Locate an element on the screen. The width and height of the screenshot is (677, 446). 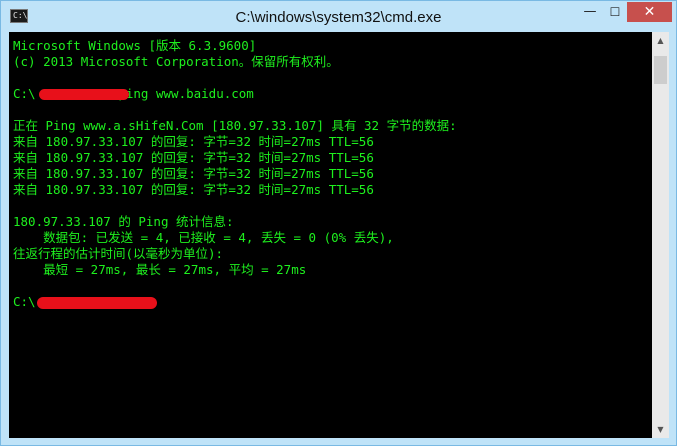
window-title: C:\windows\system32\cmd.exe is located at coordinates (338, 17).